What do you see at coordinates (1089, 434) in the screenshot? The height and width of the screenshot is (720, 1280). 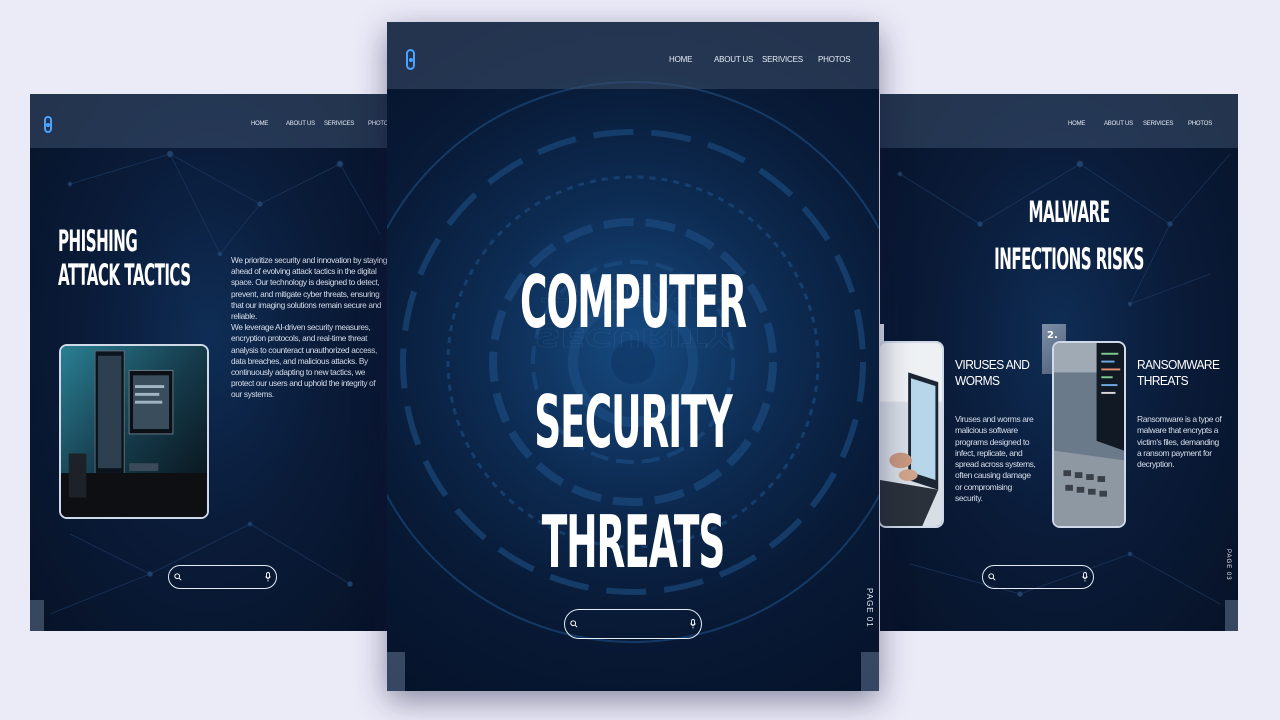 I see `laptop-code-photo` at bounding box center [1089, 434].